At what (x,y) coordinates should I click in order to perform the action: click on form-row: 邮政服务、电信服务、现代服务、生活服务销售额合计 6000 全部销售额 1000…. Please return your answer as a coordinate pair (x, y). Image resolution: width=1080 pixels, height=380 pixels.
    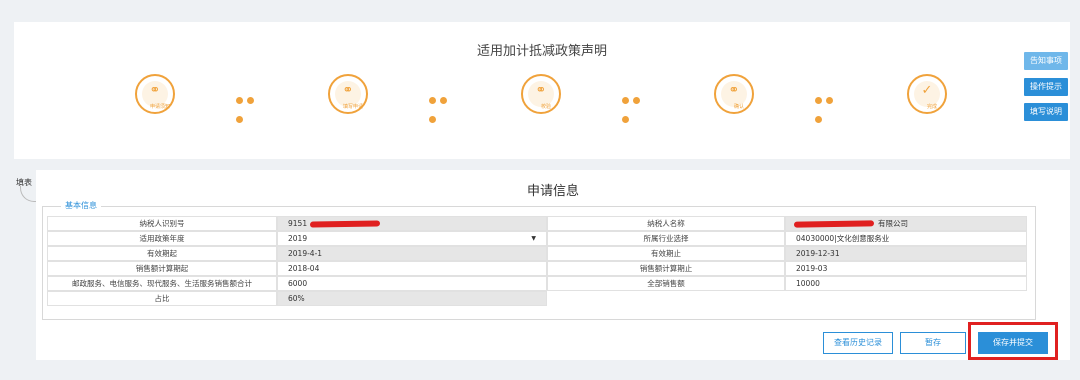
    Looking at the image, I should click on (539, 283).